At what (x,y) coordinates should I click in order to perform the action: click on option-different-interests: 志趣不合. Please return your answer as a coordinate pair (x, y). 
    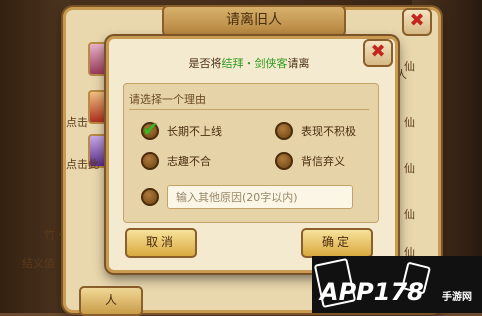
    Looking at the image, I should click on (176, 161).